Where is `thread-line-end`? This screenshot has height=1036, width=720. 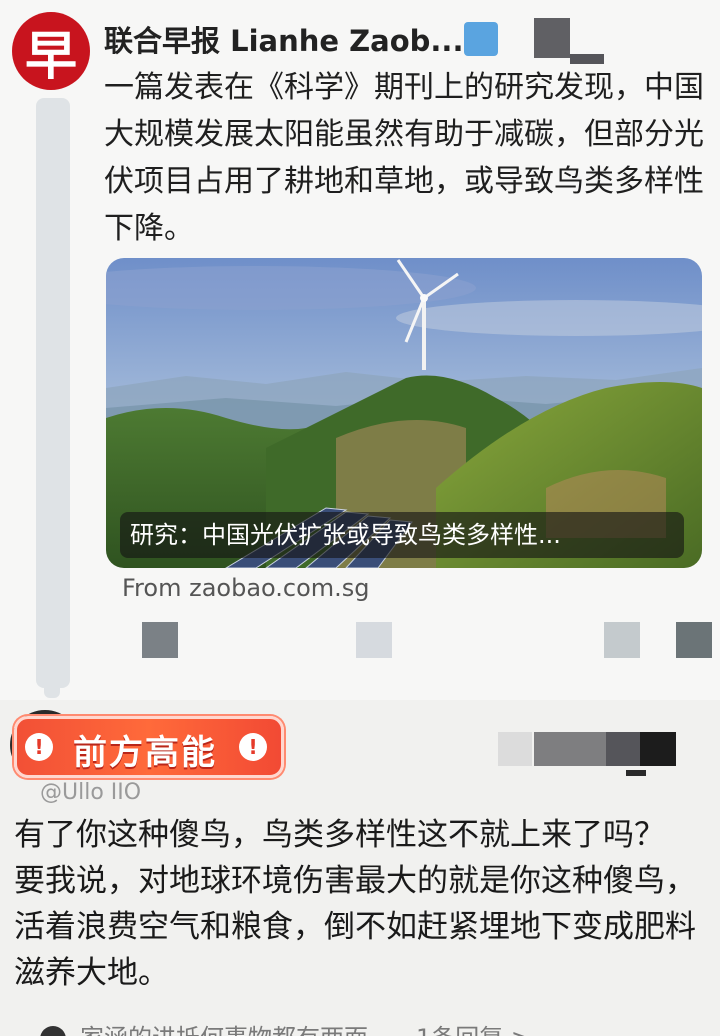 thread-line-end is located at coordinates (52, 692).